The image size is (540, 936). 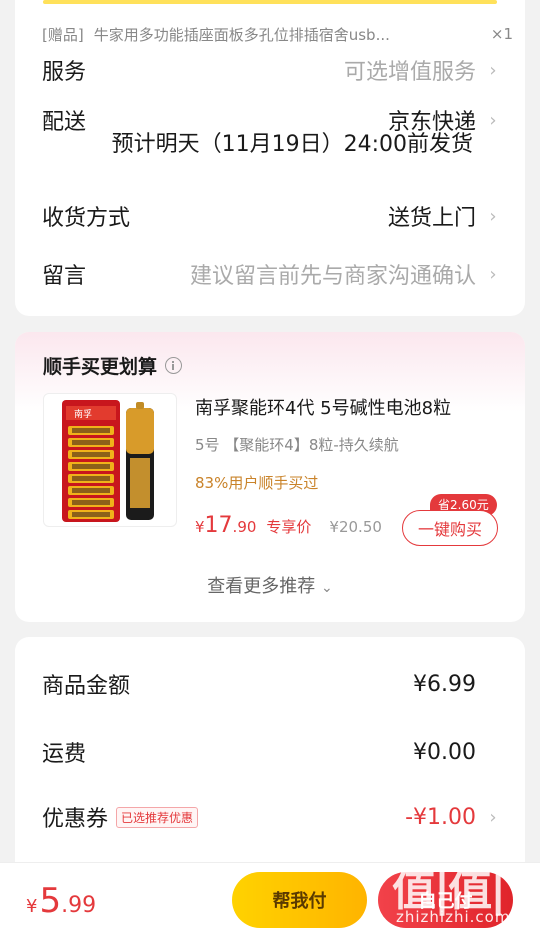 I want to click on message-row: 留言 建议留言前先与商家沟通确认 ›, so click(x=271, y=274).